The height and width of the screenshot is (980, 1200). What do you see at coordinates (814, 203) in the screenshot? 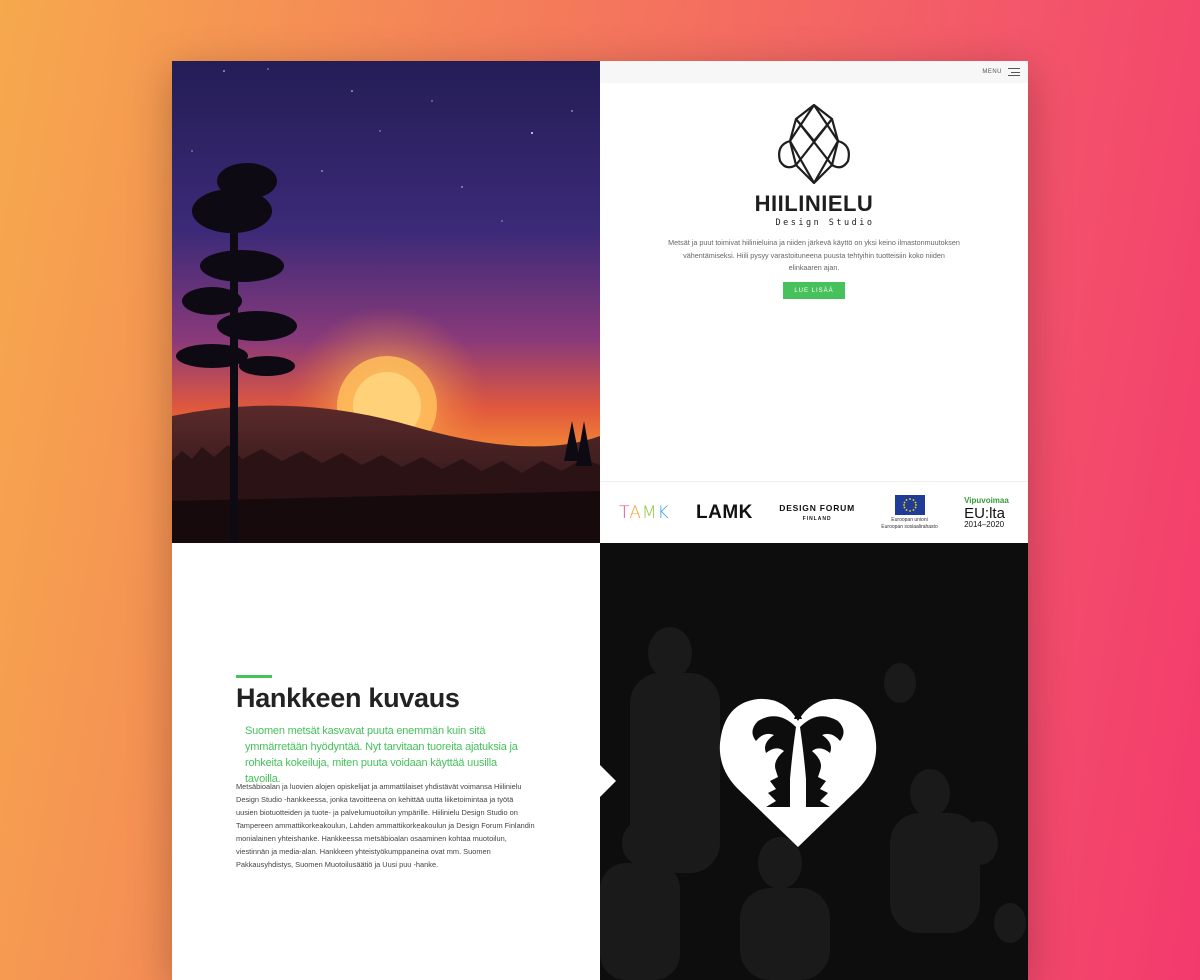
I see `brand-title: HIILINIELU` at bounding box center [814, 203].